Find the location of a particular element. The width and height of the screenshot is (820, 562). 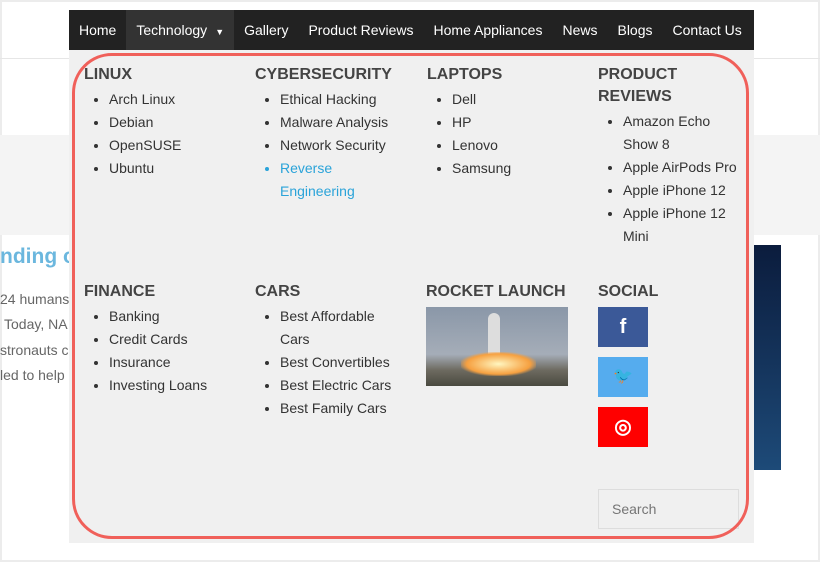

menu-link: Apple iPhone 12 Mini is located at coordinates (678, 225).